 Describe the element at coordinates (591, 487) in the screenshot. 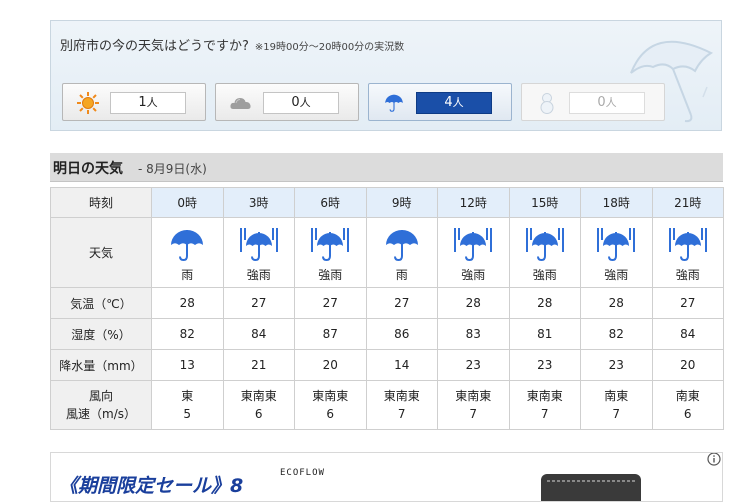

I see `ad-product-image` at that location.